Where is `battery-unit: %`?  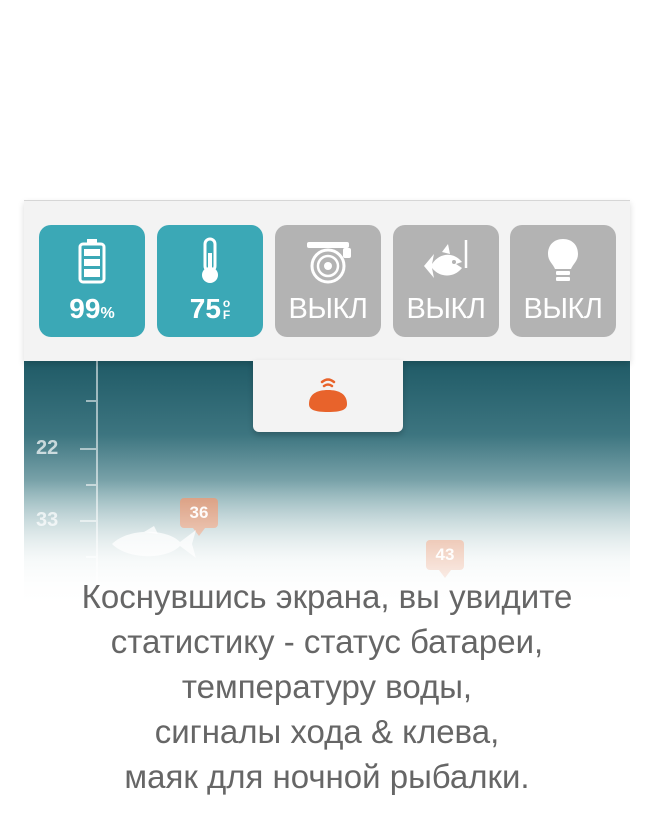
battery-unit: % is located at coordinates (107, 313).